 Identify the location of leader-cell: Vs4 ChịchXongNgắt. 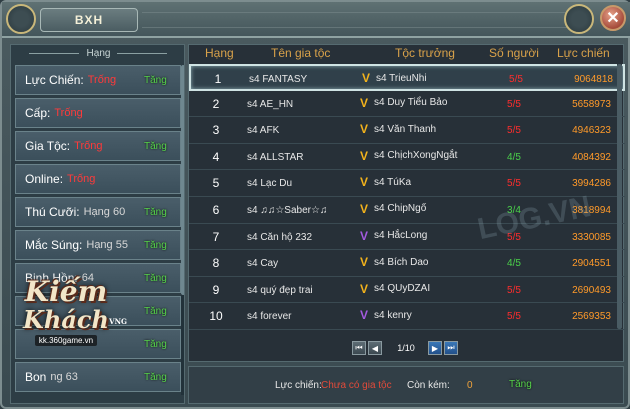
(408, 156).